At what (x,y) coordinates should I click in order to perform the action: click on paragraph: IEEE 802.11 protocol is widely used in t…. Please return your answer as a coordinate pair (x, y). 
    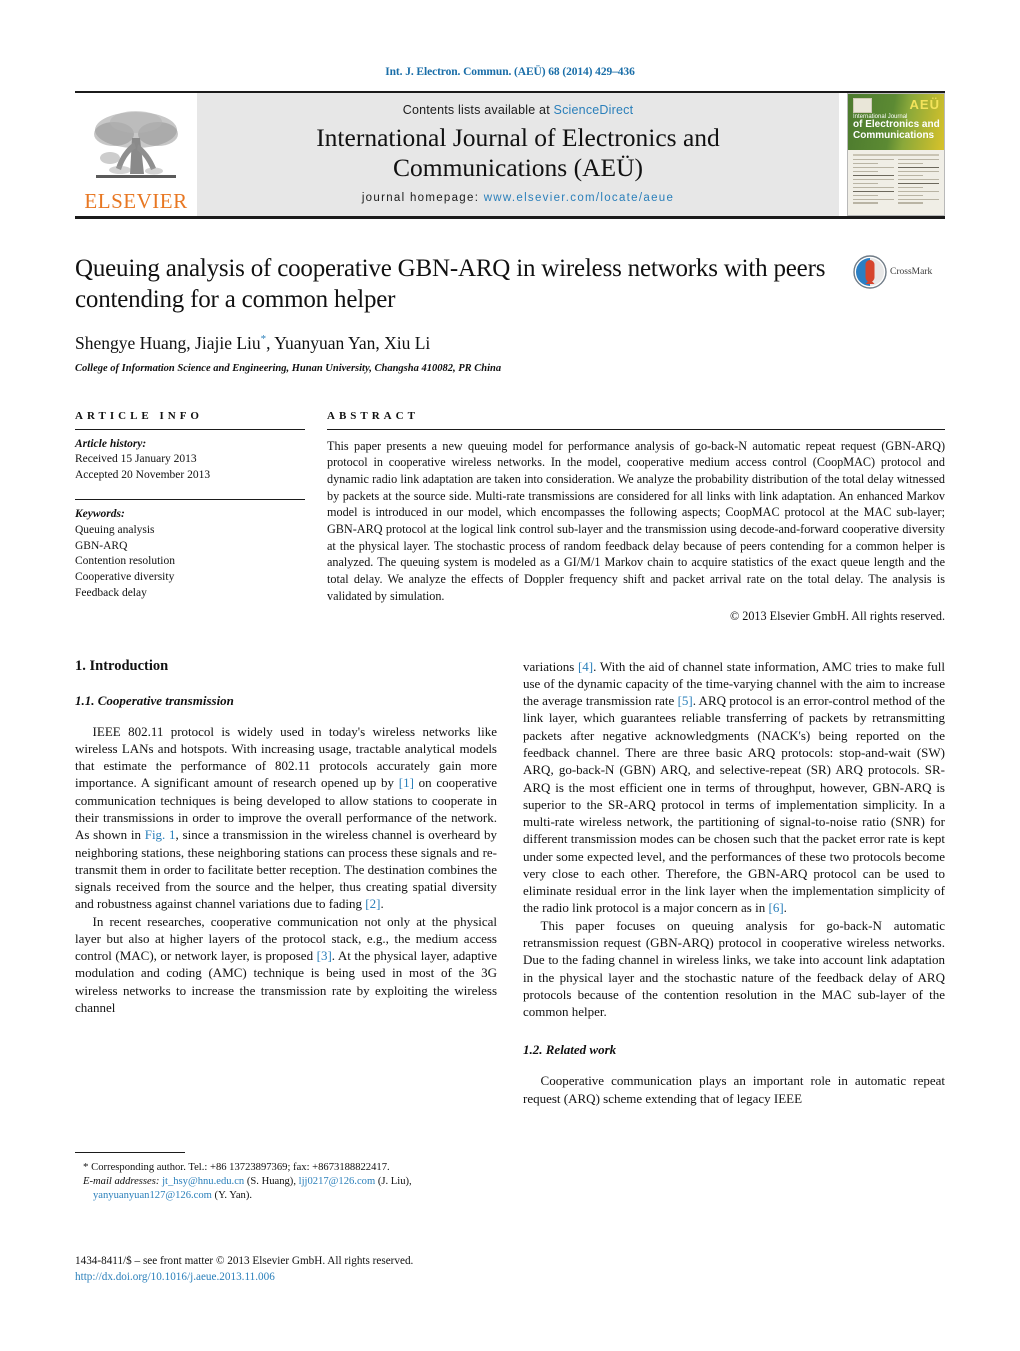
    Looking at the image, I should click on (286, 818).